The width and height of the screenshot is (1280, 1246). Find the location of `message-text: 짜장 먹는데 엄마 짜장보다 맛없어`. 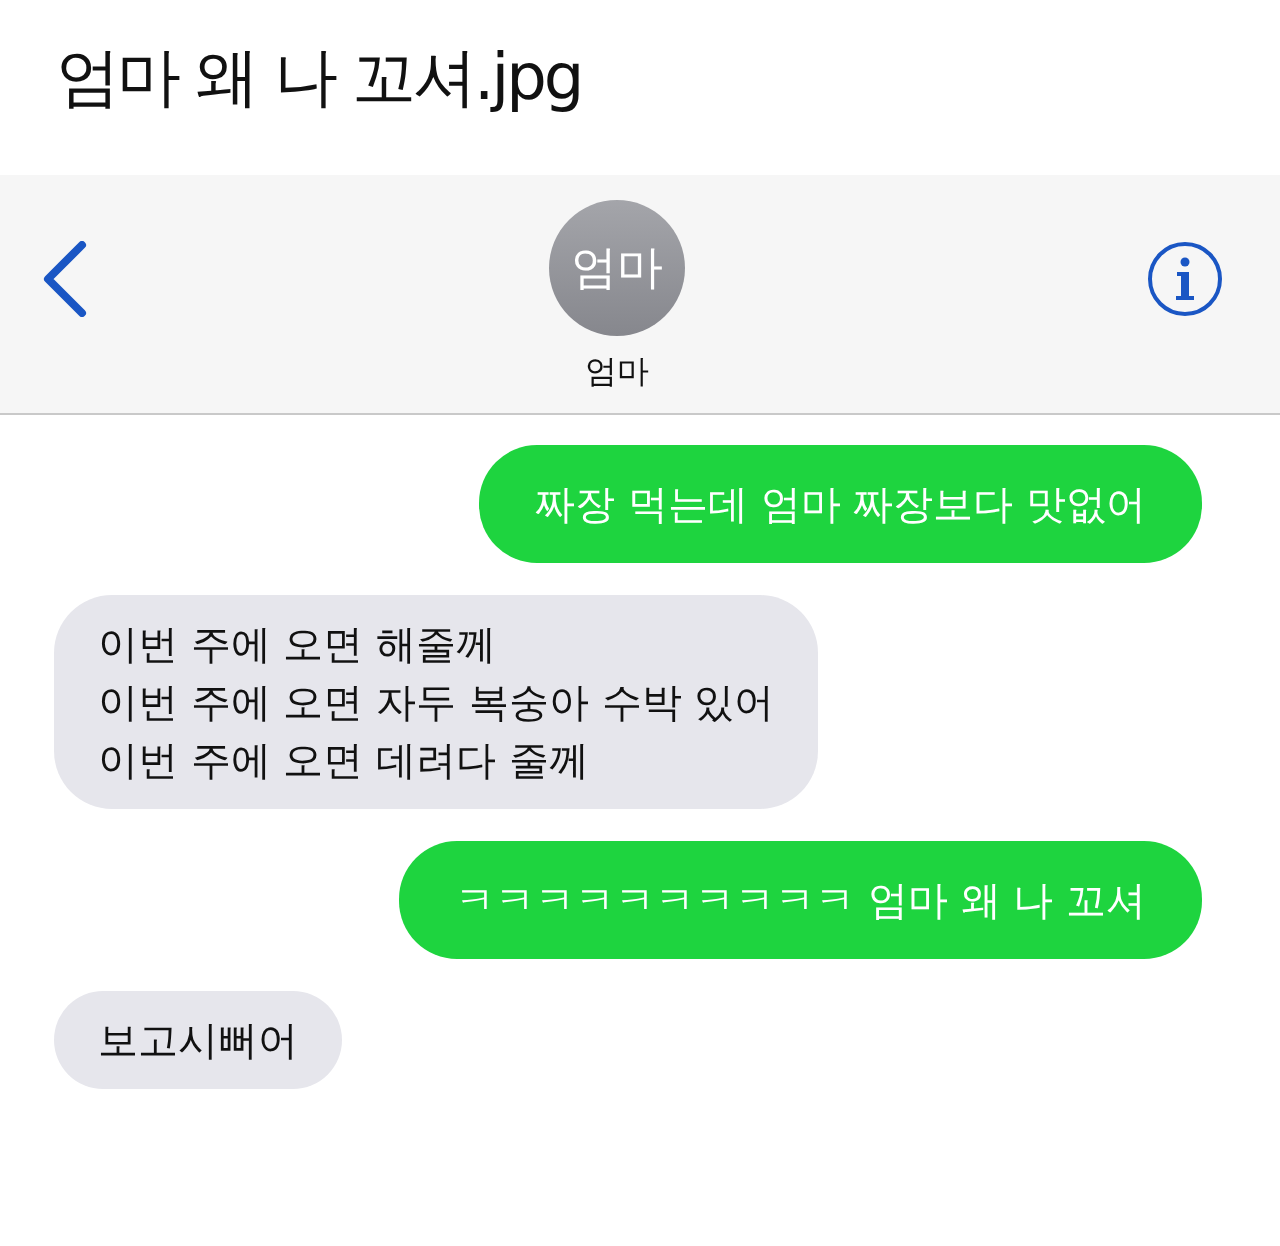

message-text: 짜장 먹는데 엄마 짜장보다 맛없어 is located at coordinates (840, 504).